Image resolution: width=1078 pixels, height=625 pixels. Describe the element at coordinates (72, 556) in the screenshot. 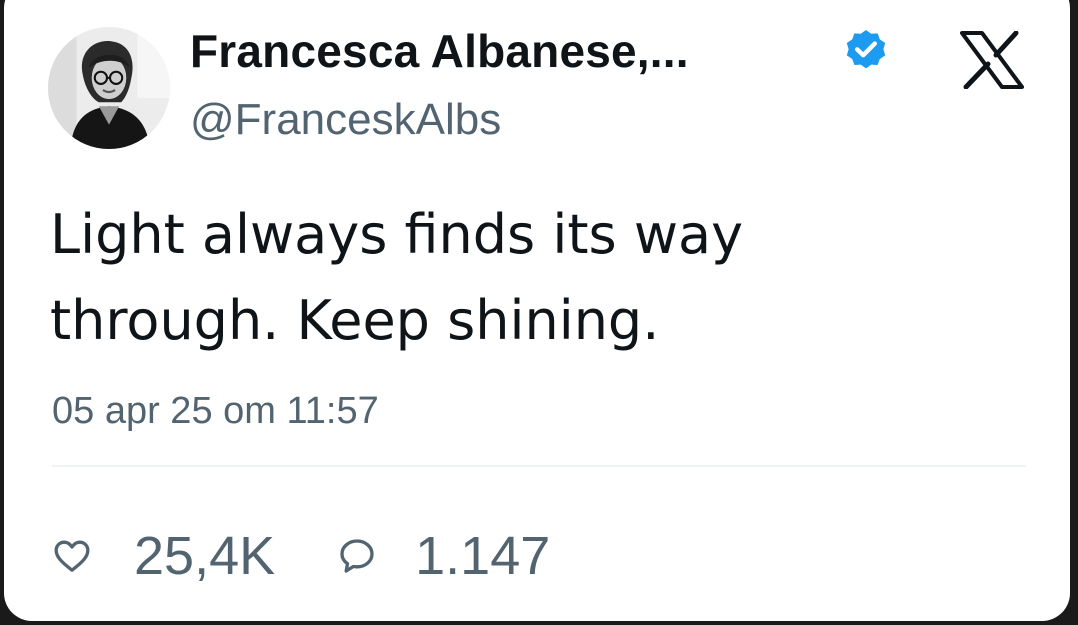

I see `heart-icon` at that location.